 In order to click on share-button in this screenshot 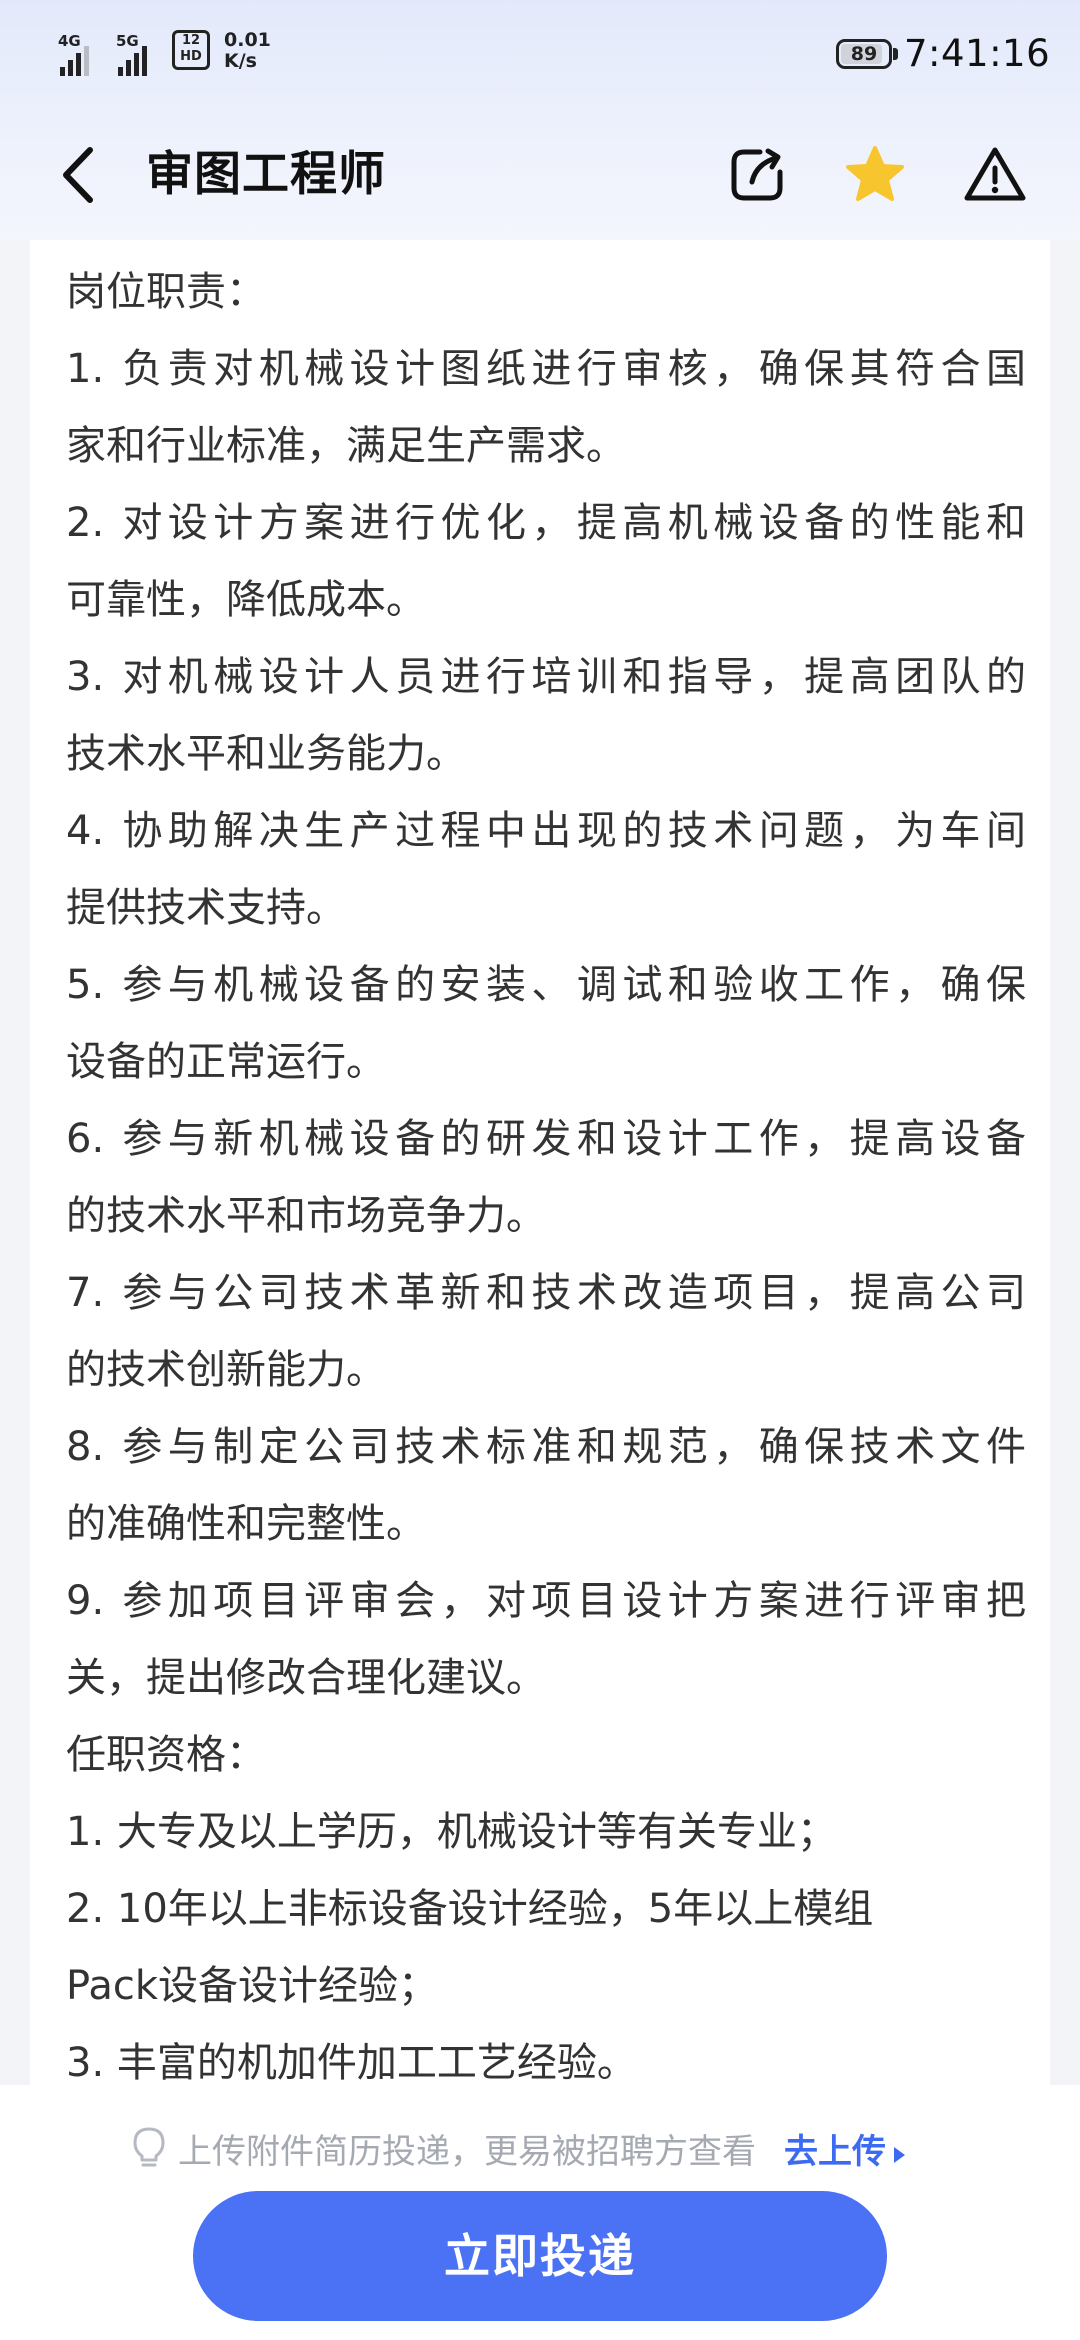, I will do `click(757, 175)`.